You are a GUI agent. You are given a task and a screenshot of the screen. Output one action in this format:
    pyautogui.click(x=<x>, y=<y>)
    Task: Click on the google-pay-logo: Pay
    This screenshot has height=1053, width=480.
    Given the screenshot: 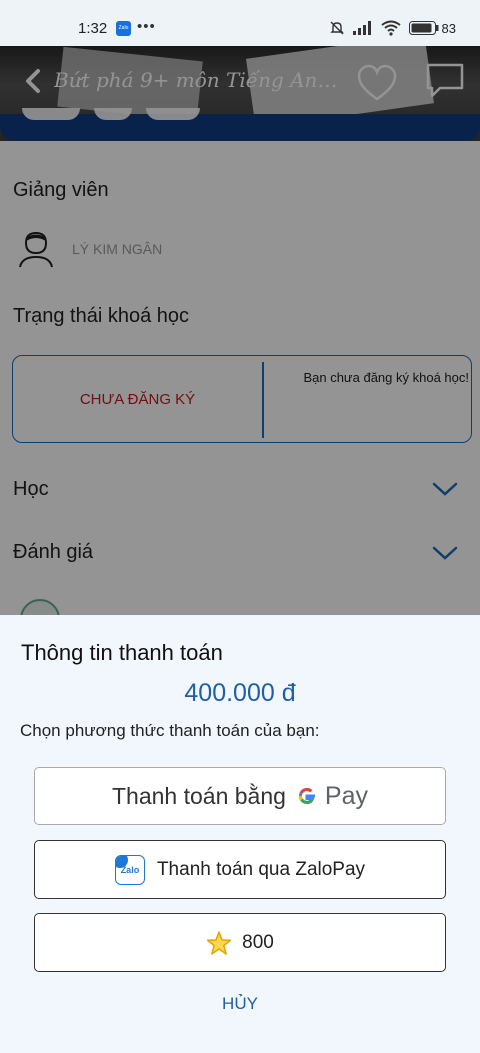 What is the action you would take?
    pyautogui.click(x=332, y=796)
    